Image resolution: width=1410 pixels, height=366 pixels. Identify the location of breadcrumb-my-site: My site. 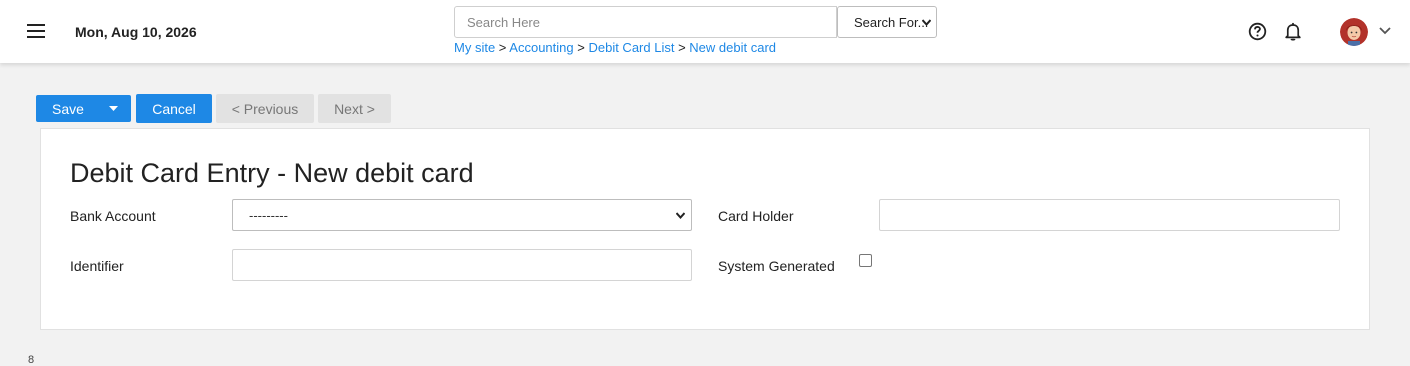
(474, 47).